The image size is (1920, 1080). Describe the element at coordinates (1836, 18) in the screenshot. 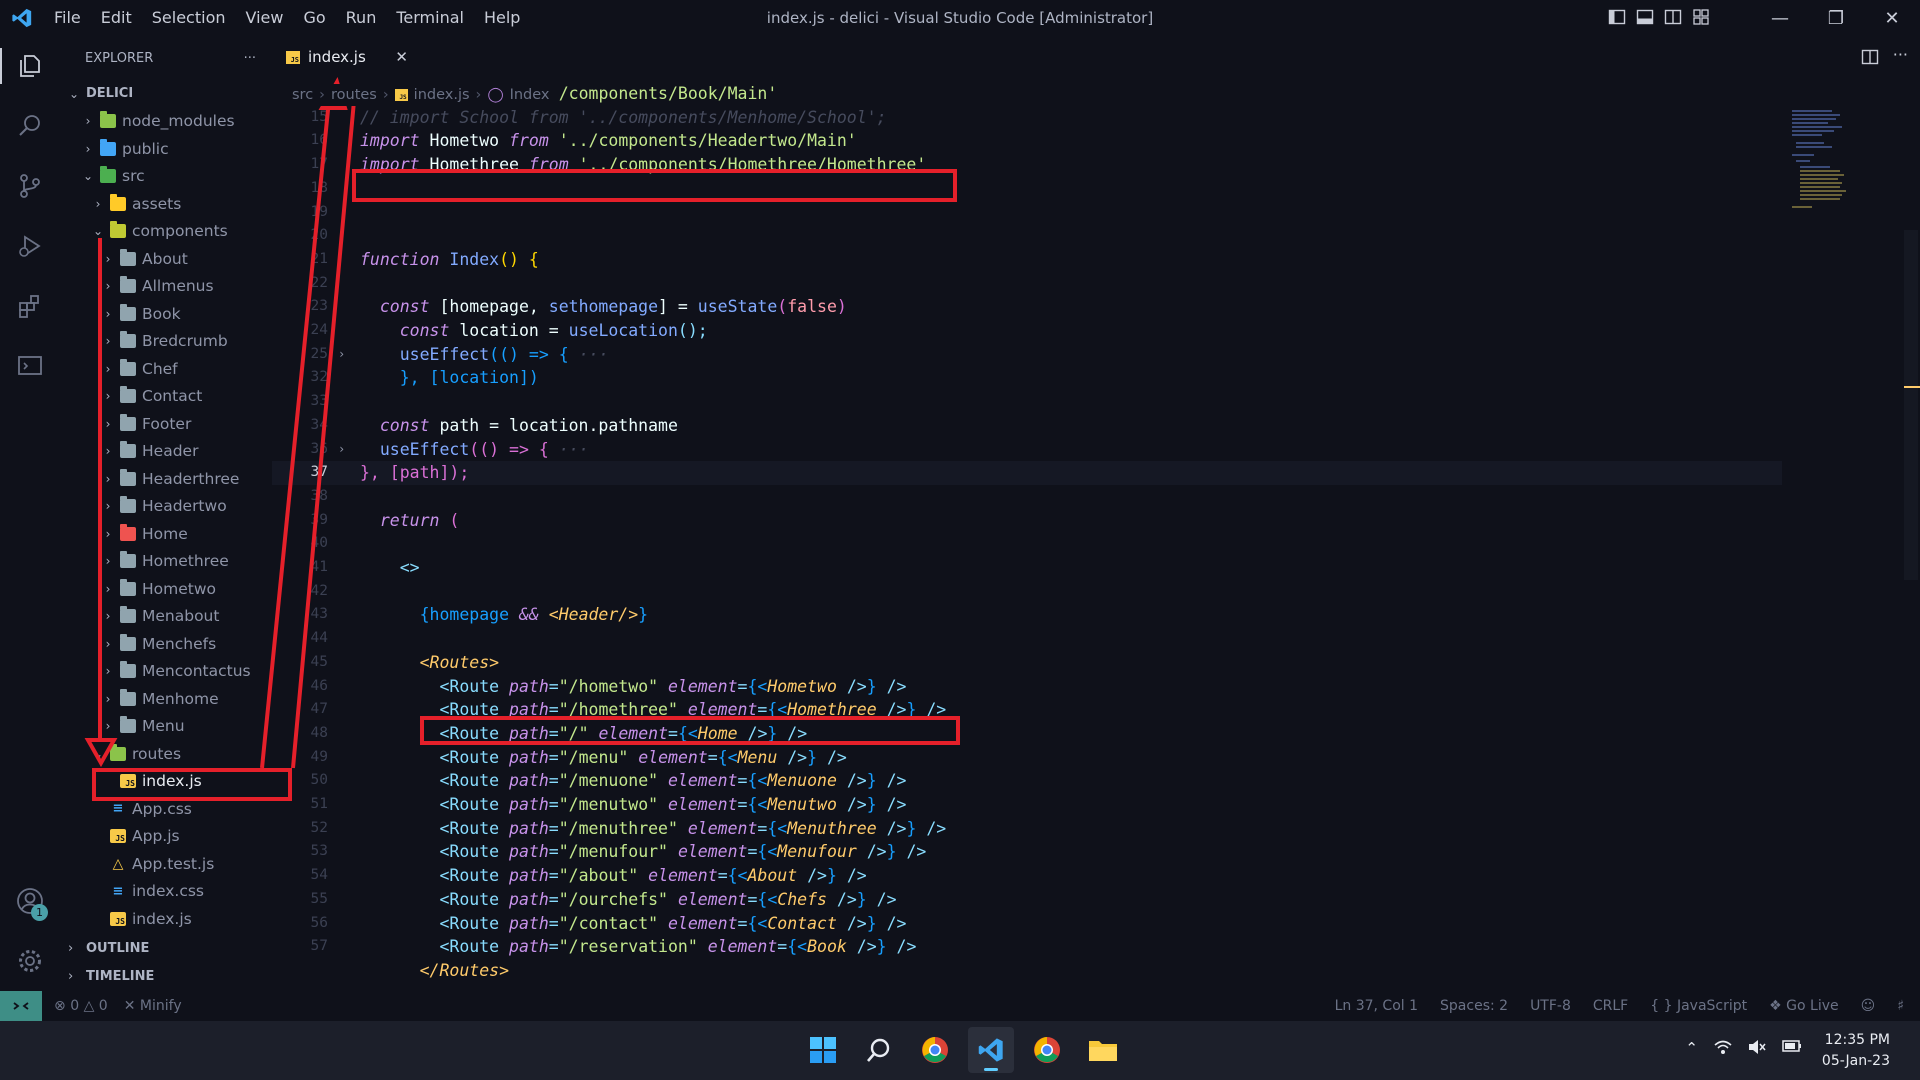

I see `restore-icon: ❐` at that location.